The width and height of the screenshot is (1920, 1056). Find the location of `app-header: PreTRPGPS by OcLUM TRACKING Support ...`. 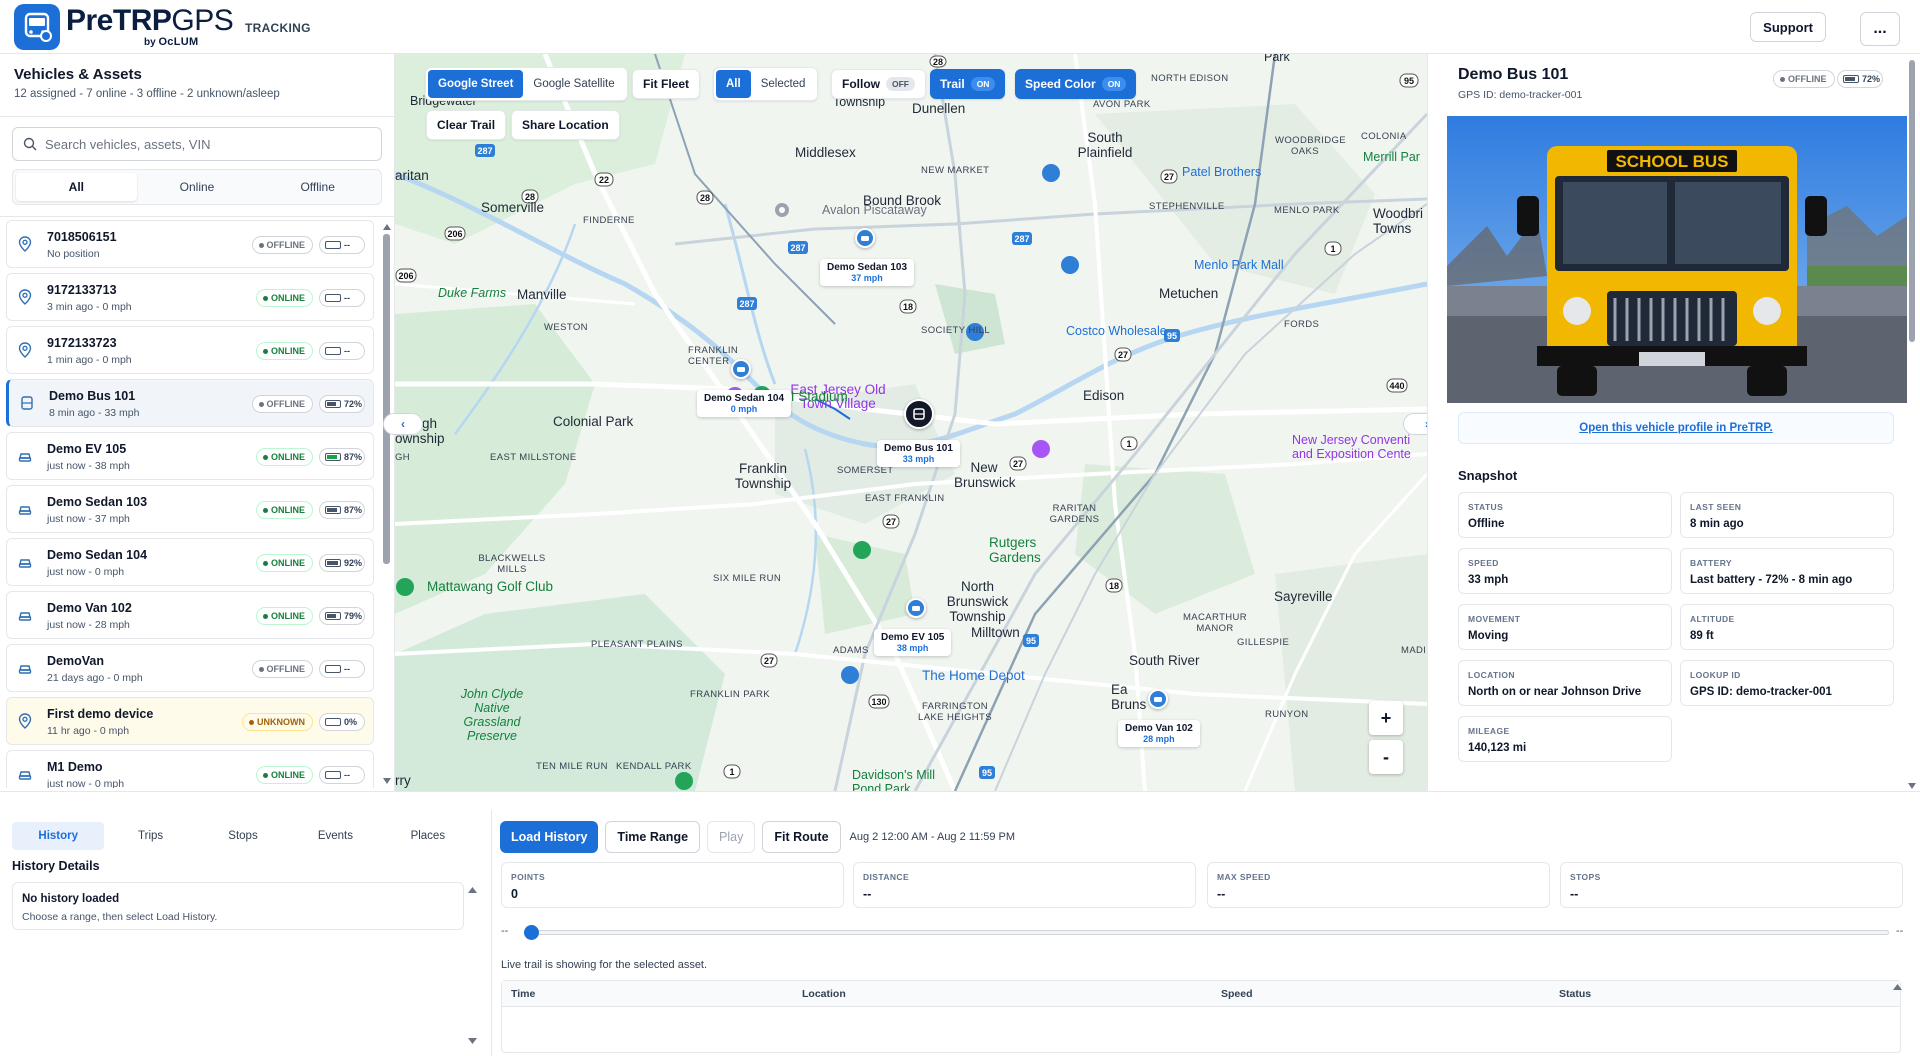

app-header: PreTRPGPS by OcLUM TRACKING Support ... is located at coordinates (960, 27).